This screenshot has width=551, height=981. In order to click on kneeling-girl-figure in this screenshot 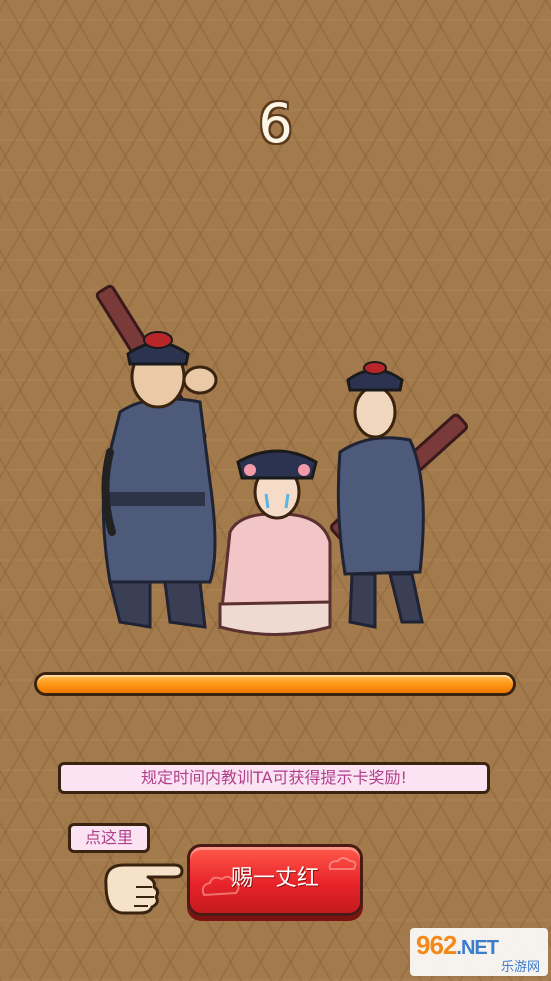, I will do `click(275, 542)`.